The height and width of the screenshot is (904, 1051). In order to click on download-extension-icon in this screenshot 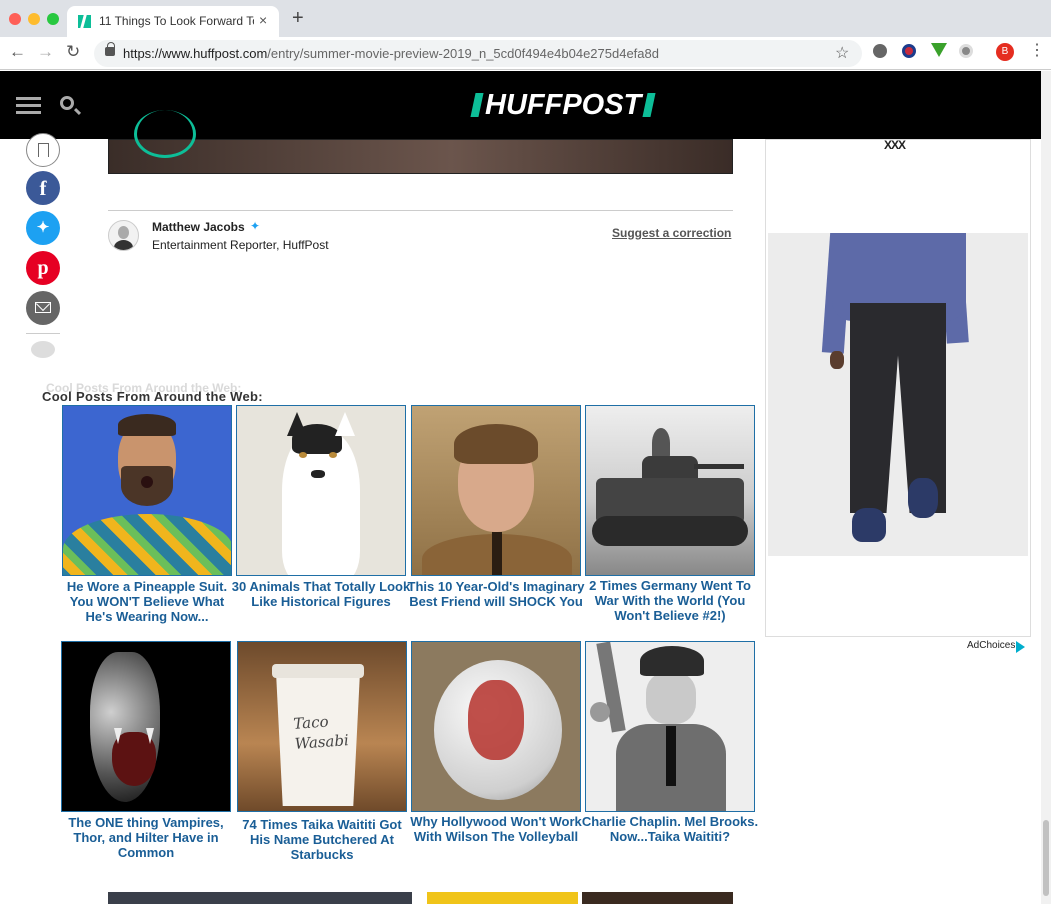, I will do `click(939, 50)`.